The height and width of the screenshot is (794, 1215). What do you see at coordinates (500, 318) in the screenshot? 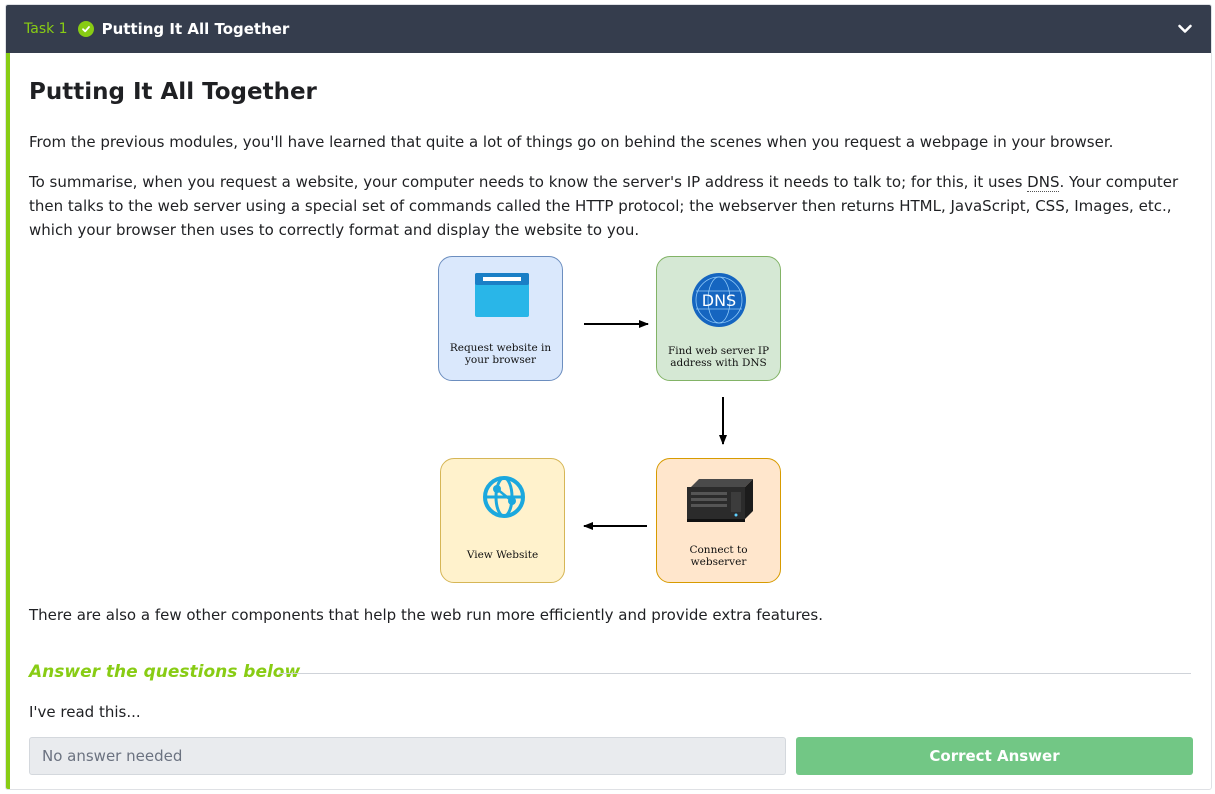
I see `step-request-website: Request website in your browser` at bounding box center [500, 318].